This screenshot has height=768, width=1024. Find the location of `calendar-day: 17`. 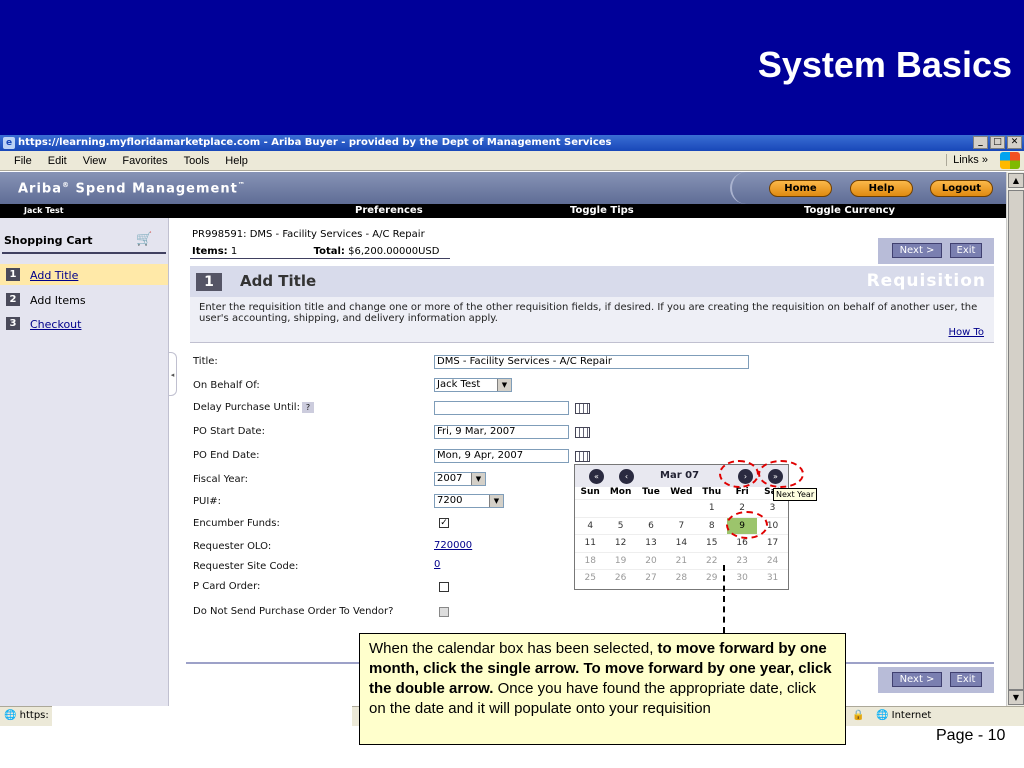

calendar-day: 17 is located at coordinates (772, 543).